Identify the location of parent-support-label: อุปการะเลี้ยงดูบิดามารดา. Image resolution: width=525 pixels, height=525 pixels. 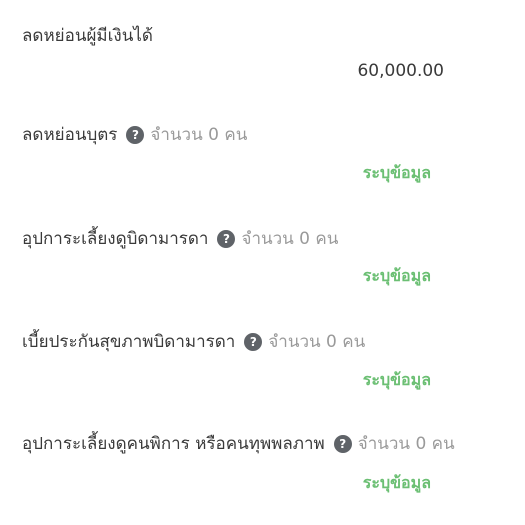
(115, 239).